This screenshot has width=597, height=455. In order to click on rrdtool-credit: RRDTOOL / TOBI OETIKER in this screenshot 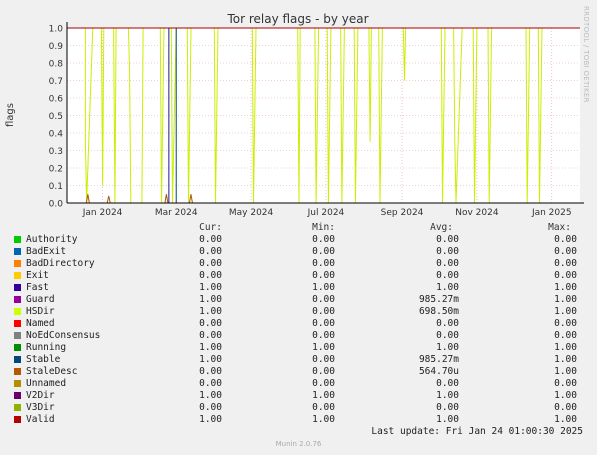, I will do `click(586, 54)`.